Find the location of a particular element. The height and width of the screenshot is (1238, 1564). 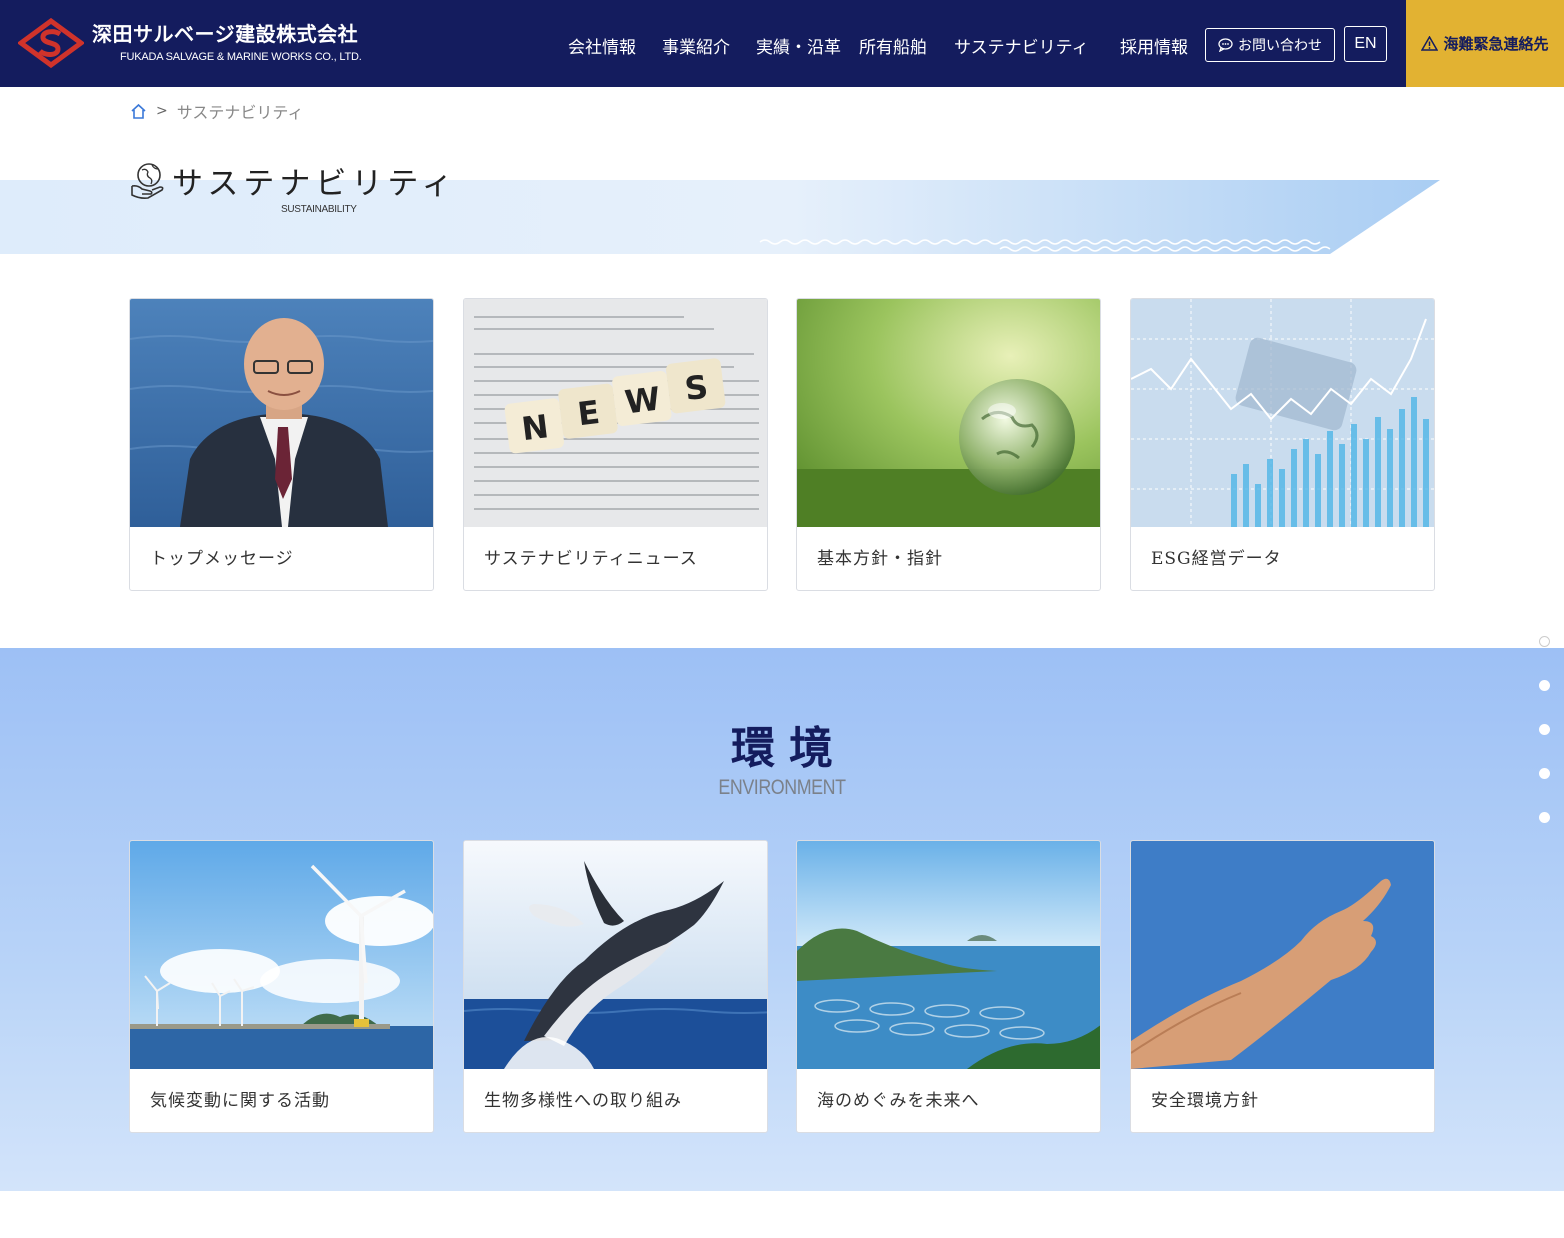

wind-turbine-image is located at coordinates (281, 955).